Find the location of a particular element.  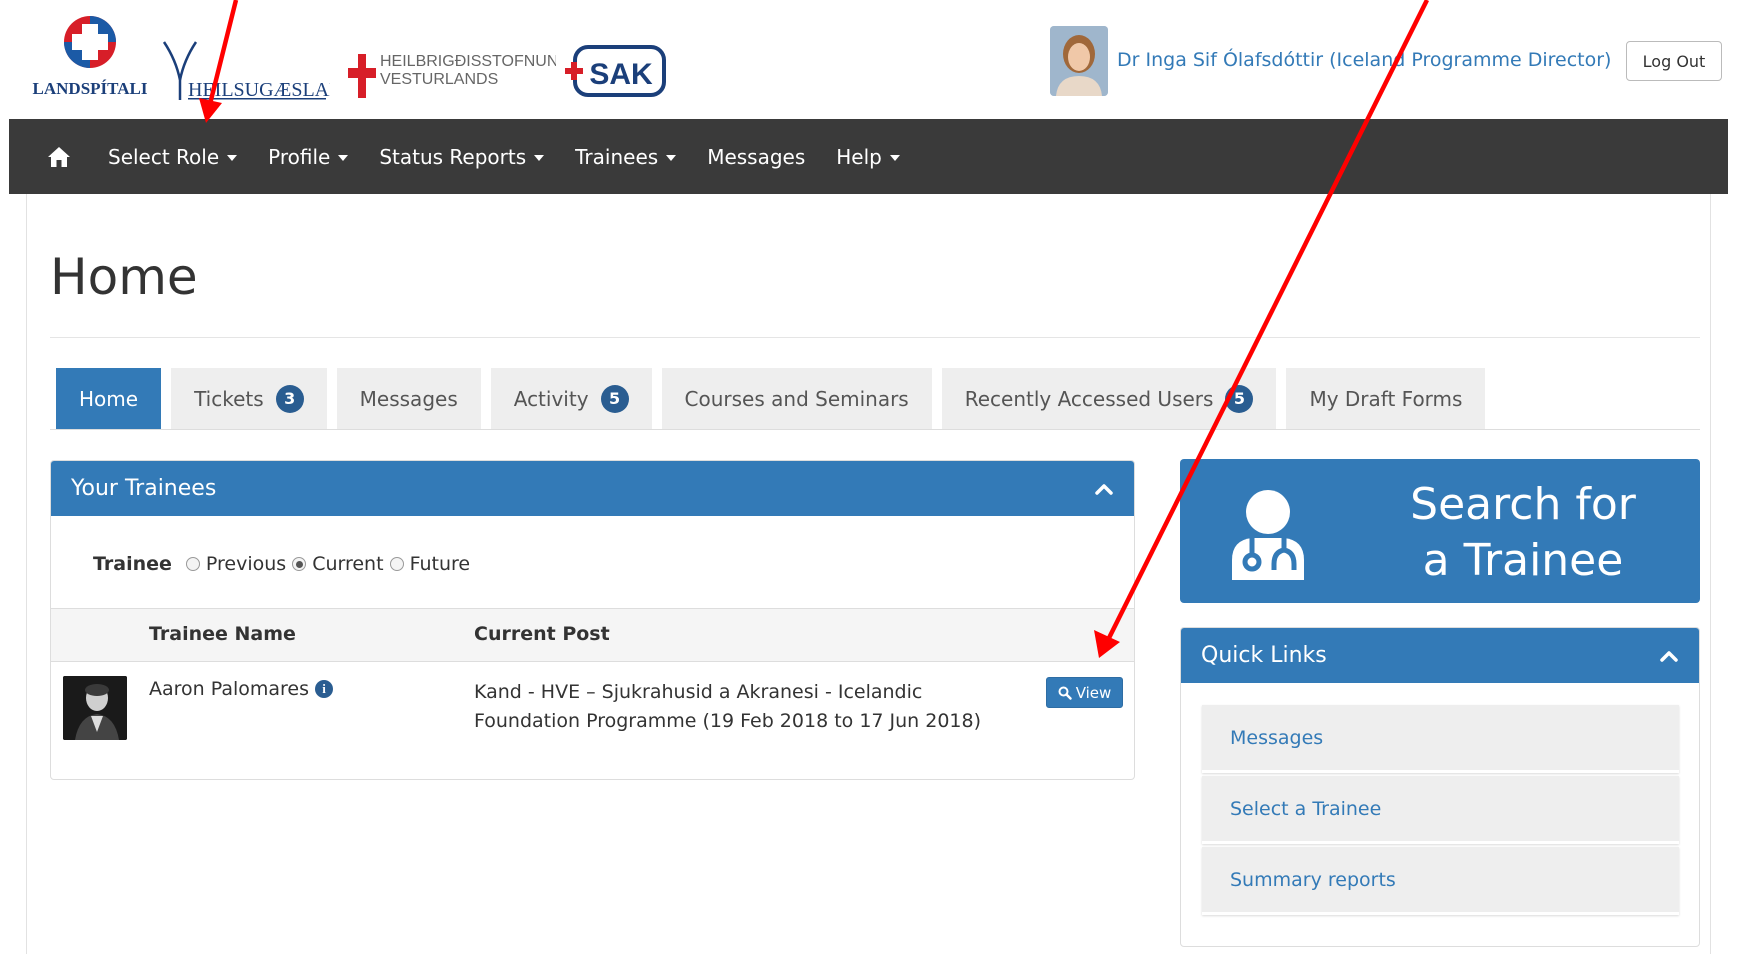

logout-button: Log Out is located at coordinates (1674, 61).